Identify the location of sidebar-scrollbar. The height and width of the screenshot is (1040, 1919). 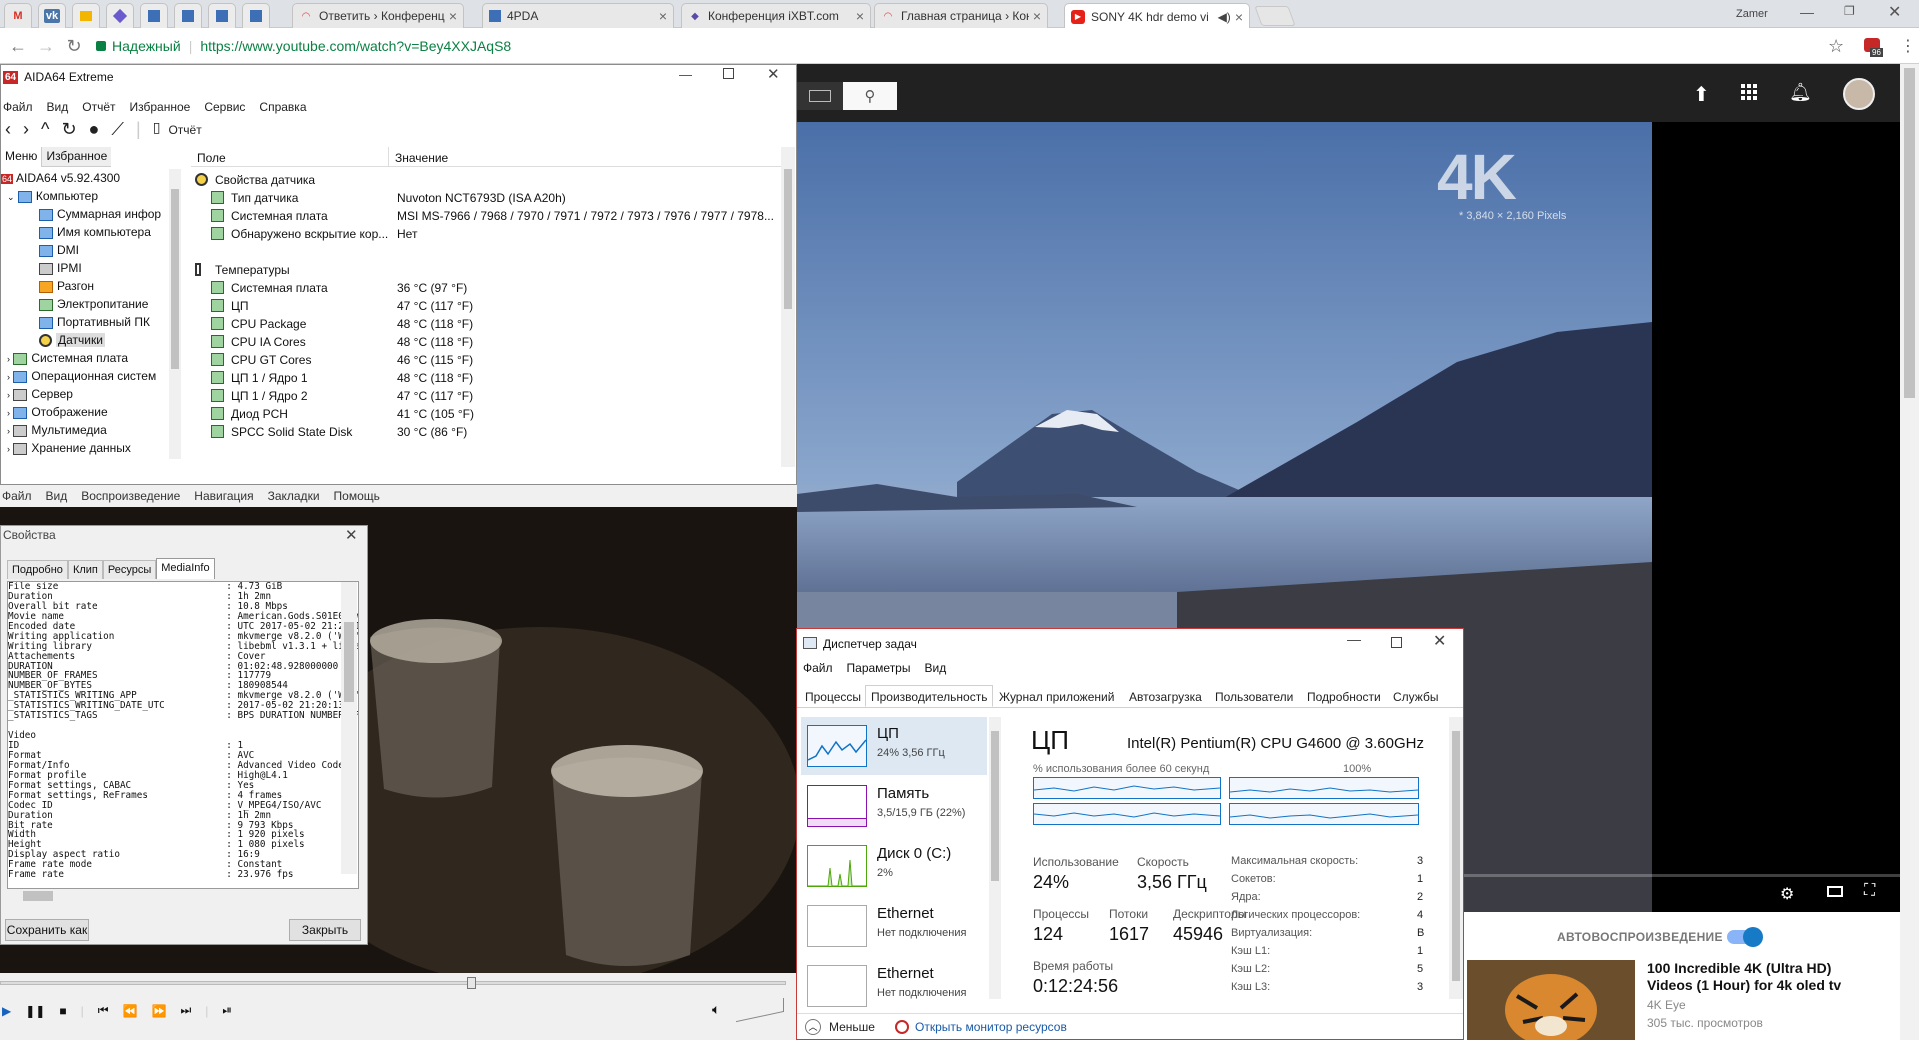
(995, 858).